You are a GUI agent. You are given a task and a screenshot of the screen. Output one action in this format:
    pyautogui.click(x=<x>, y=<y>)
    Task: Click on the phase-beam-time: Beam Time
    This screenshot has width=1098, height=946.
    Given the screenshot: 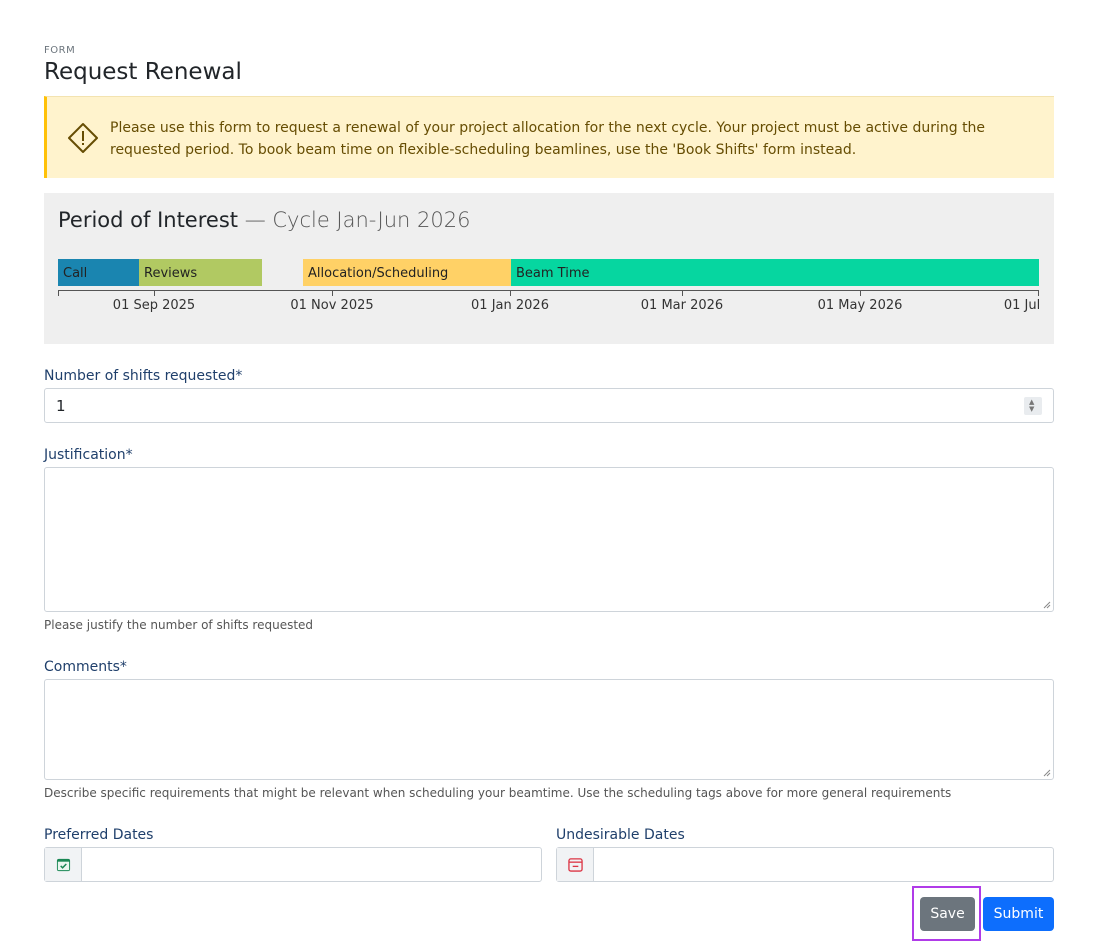 What is the action you would take?
    pyautogui.click(x=775, y=272)
    